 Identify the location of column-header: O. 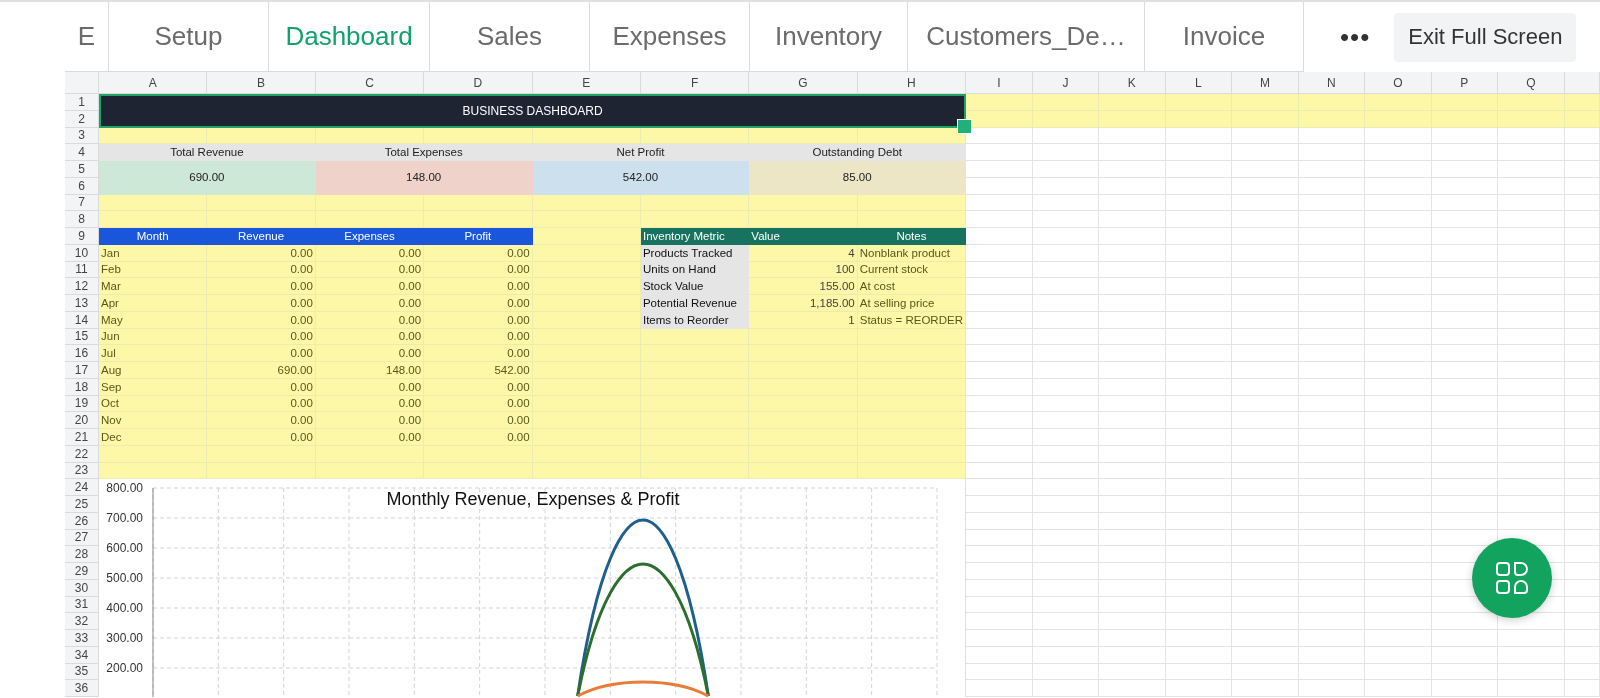
(1398, 83).